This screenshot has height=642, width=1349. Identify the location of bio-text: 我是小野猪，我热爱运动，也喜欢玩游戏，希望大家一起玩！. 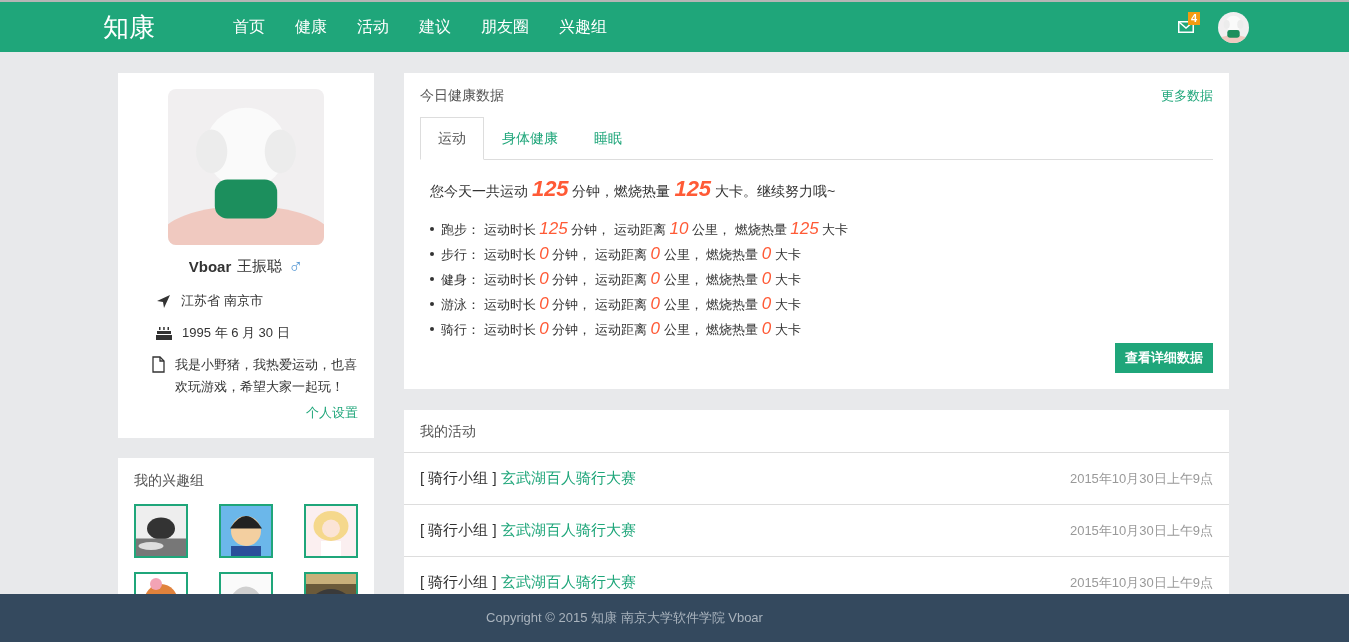
(266, 376).